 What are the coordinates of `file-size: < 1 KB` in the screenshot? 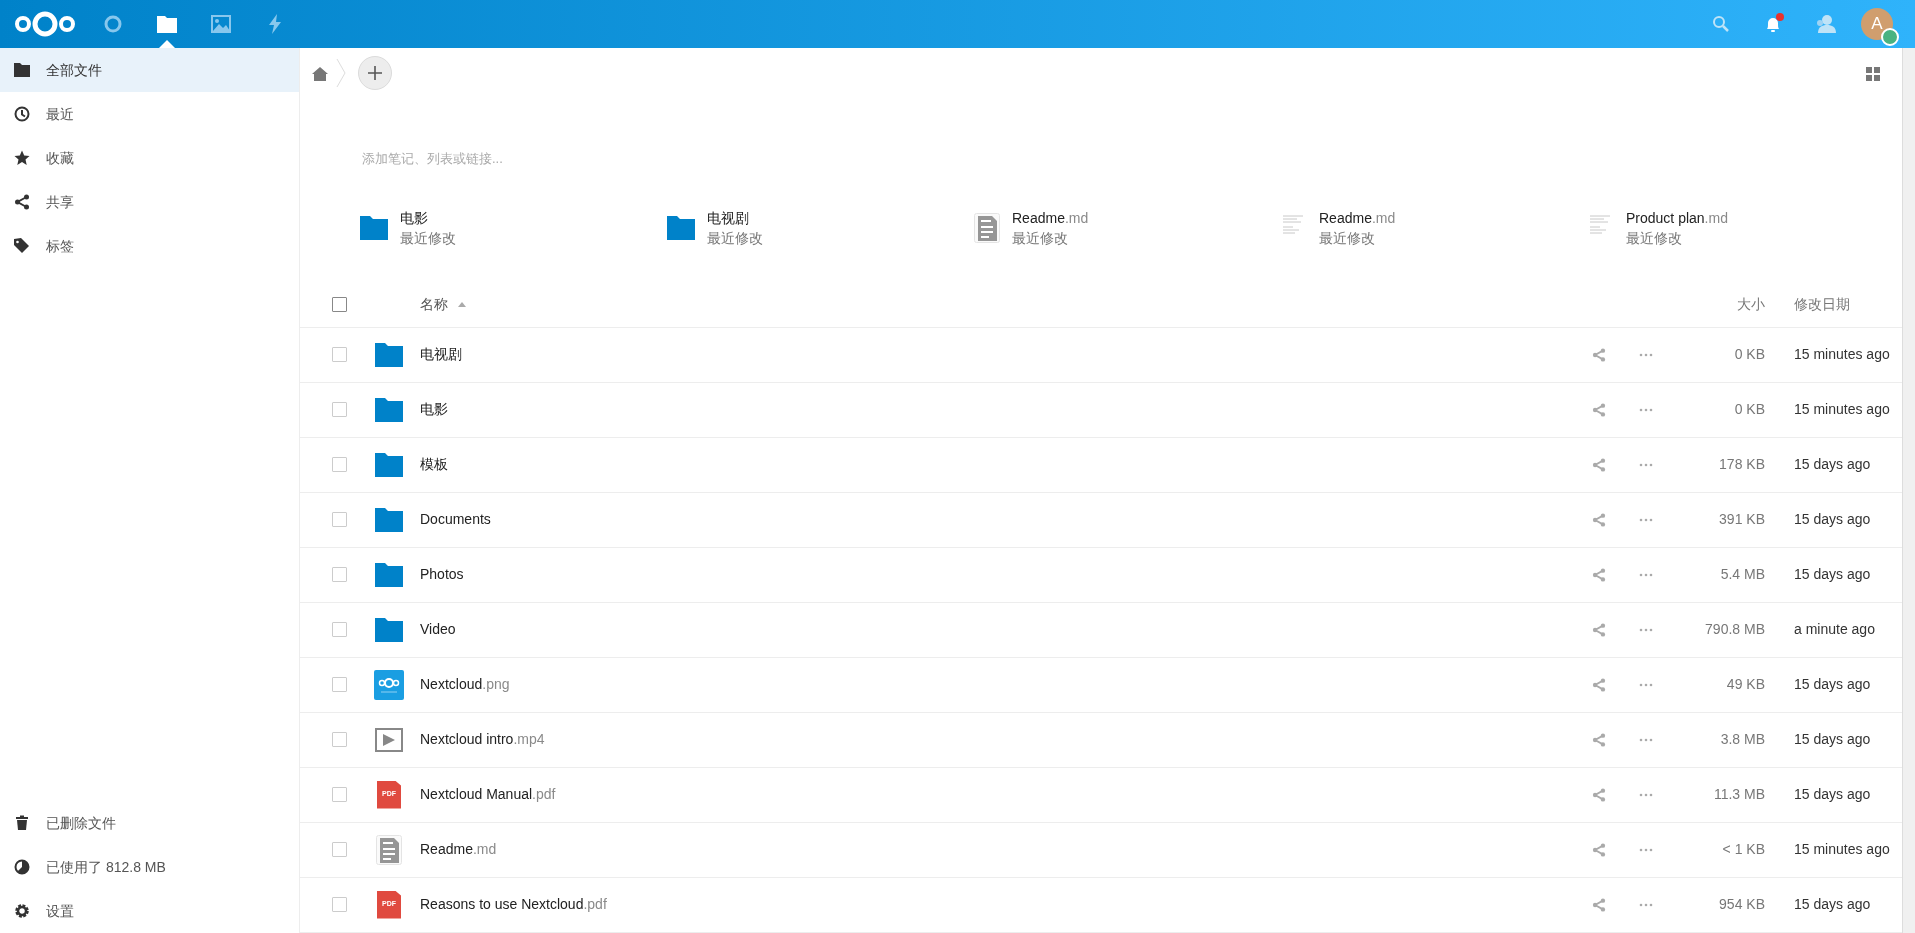 It's located at (1743, 849).